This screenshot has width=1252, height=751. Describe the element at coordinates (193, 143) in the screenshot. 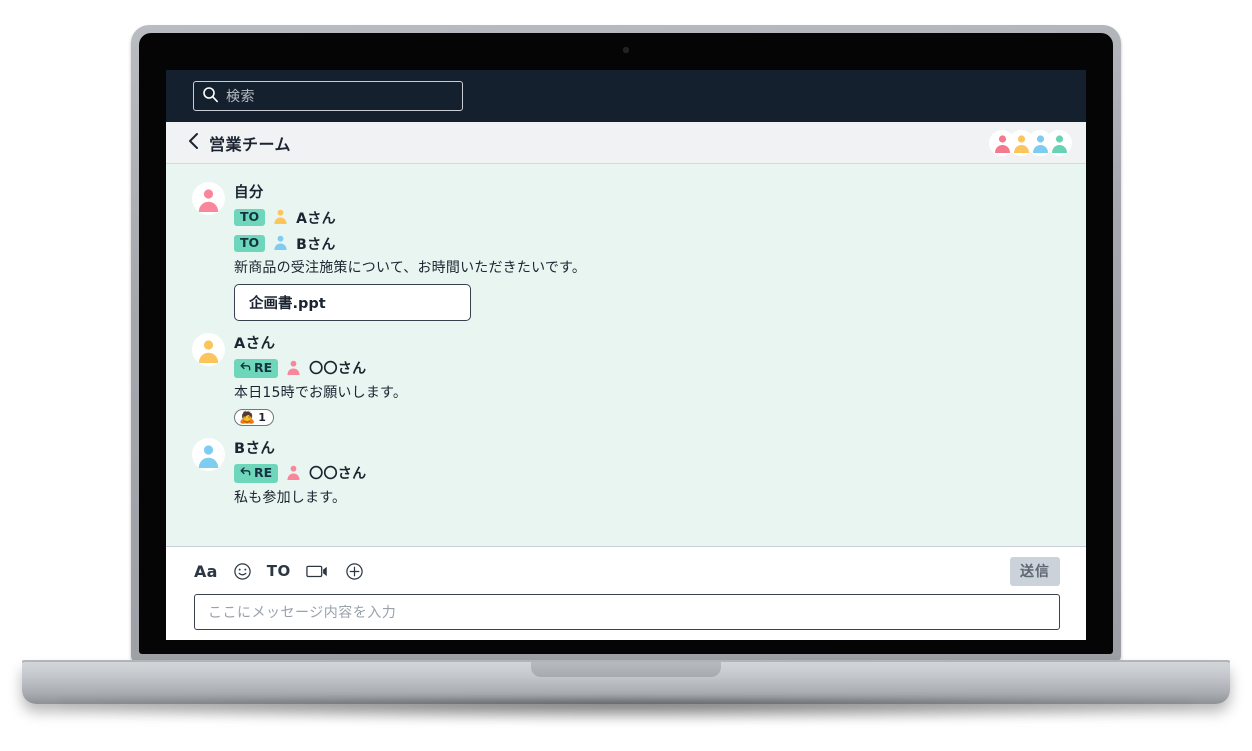

I see `chevron-left-icon` at that location.